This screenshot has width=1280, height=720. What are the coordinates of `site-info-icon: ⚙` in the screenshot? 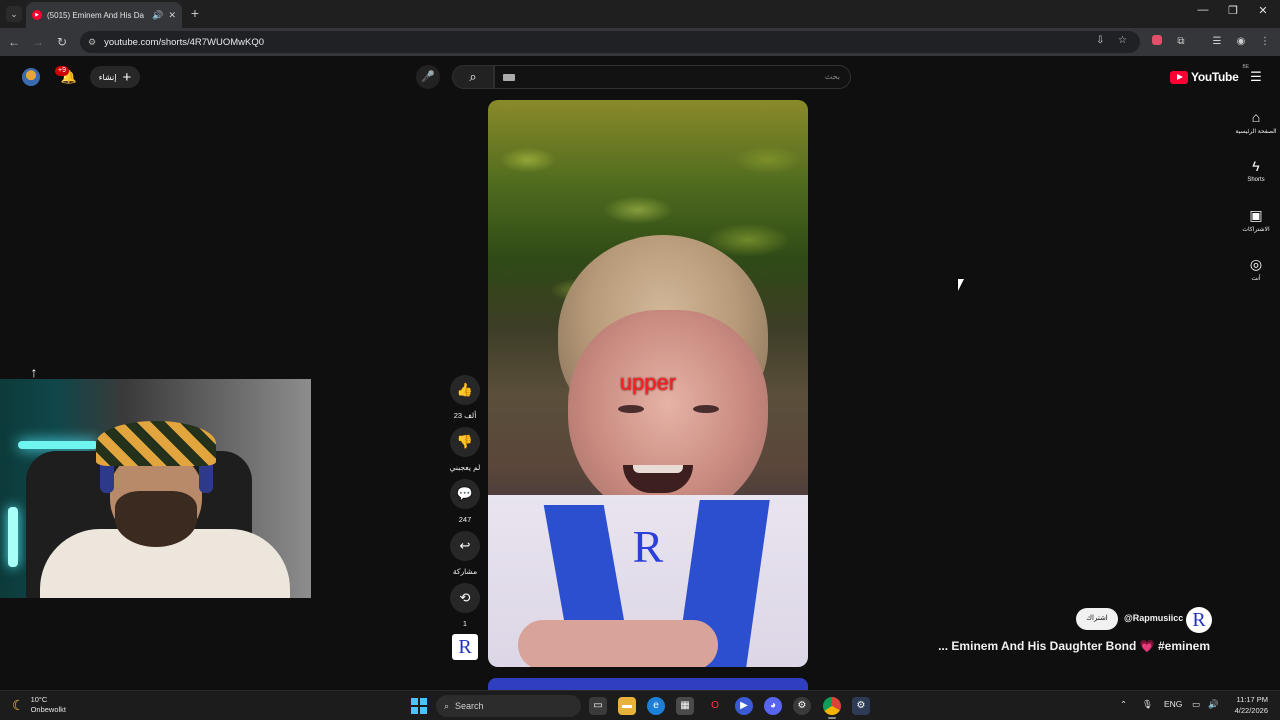 It's located at (92, 42).